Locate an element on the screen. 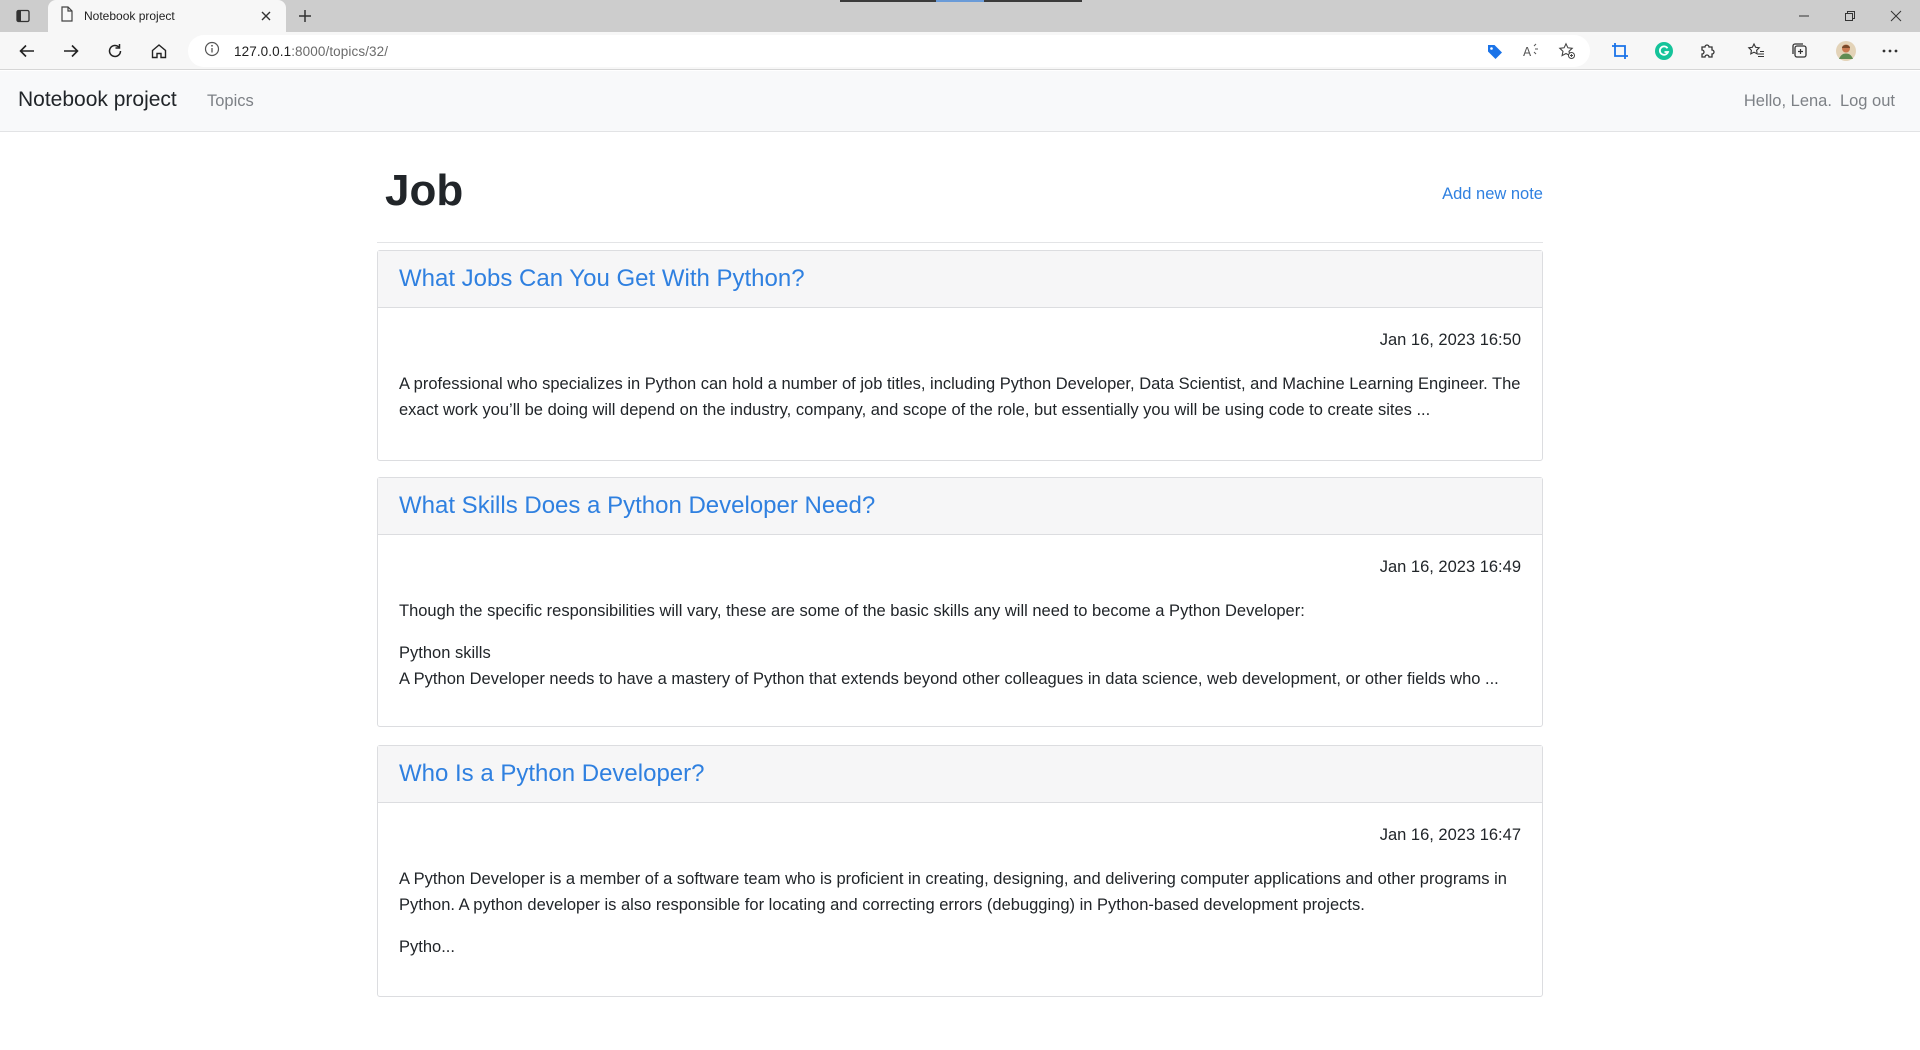  browser-tab-active: Notebook project is located at coordinates (167, 16).